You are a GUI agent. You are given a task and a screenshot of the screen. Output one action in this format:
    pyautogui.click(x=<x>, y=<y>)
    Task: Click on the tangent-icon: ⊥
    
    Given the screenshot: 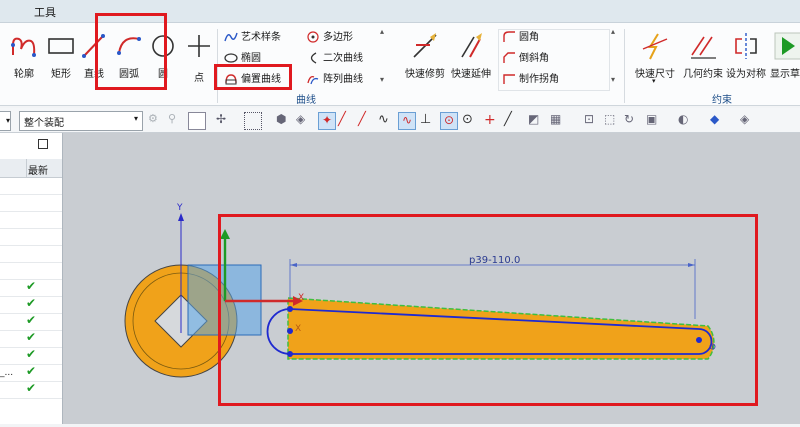 What is the action you would take?
    pyautogui.click(x=428, y=120)
    